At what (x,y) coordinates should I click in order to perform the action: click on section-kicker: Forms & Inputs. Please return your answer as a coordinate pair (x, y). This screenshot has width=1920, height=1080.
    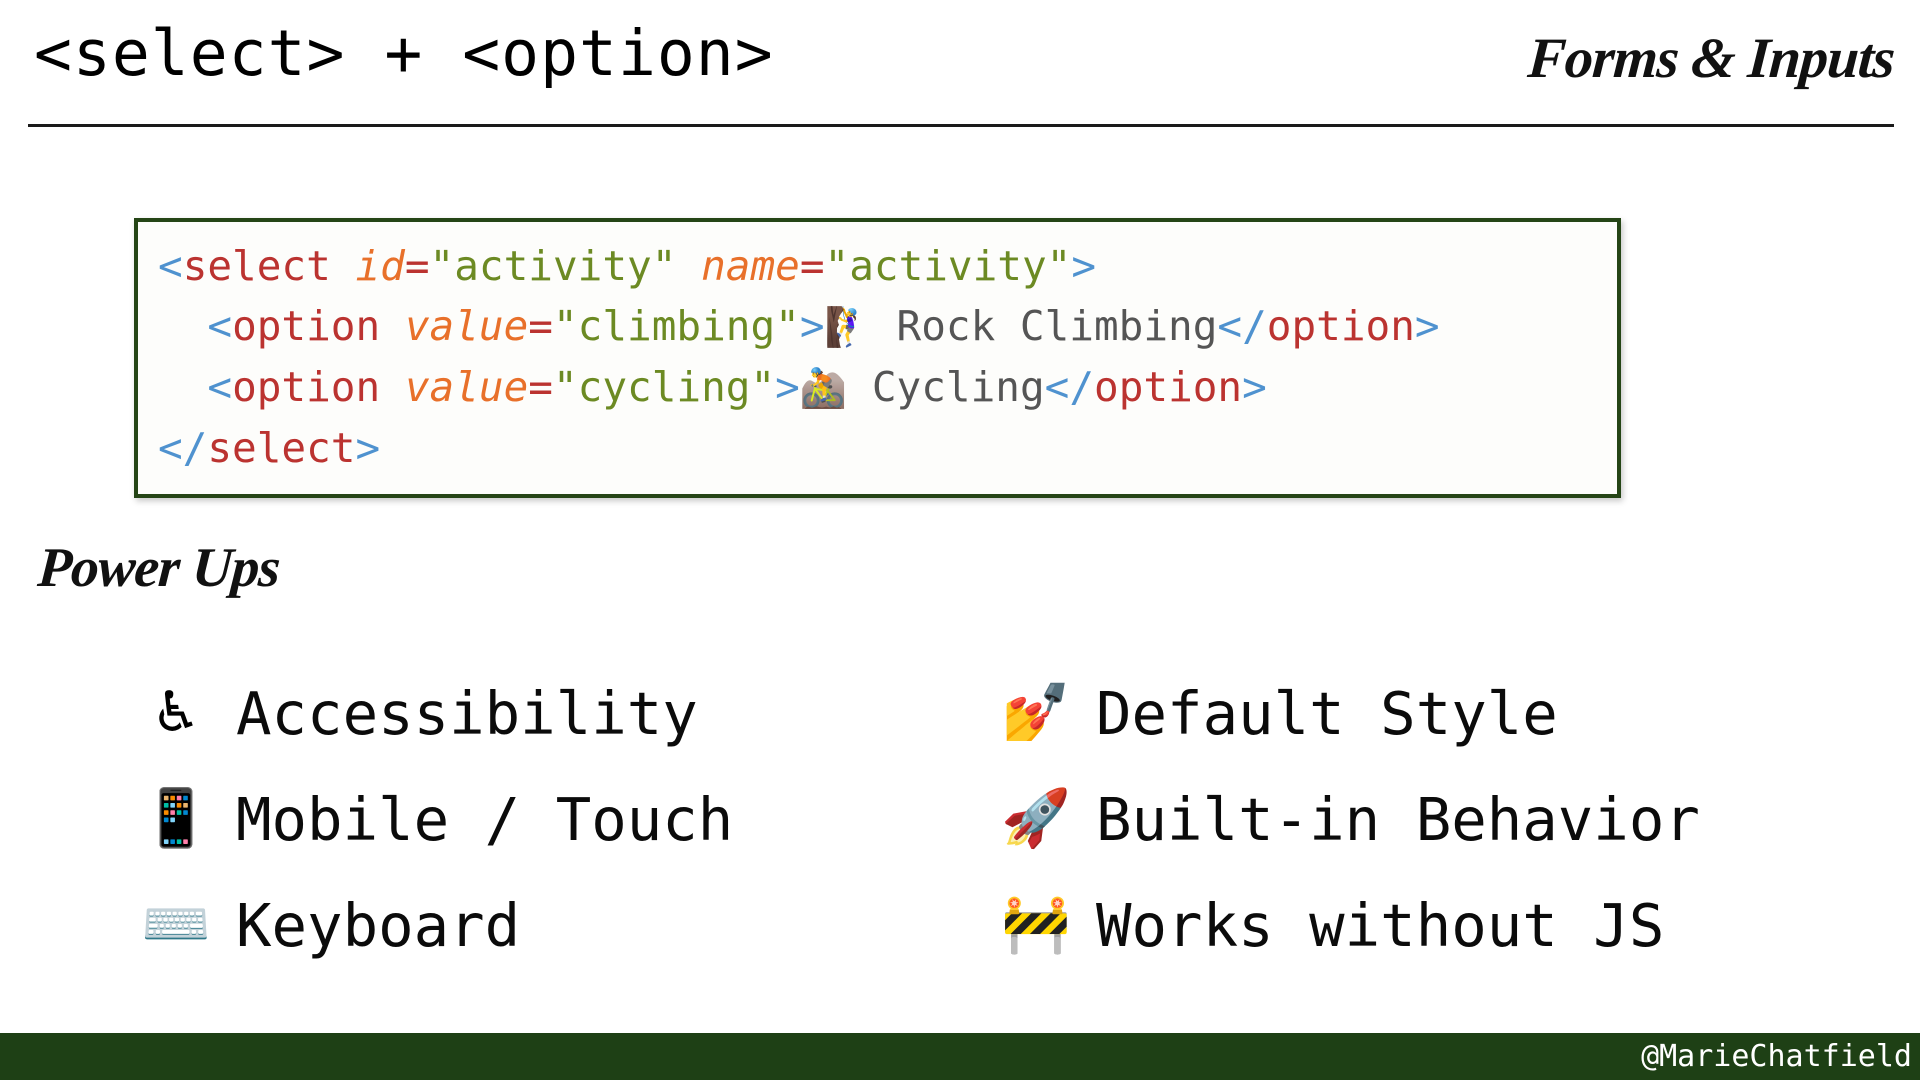
    Looking at the image, I should click on (1711, 58).